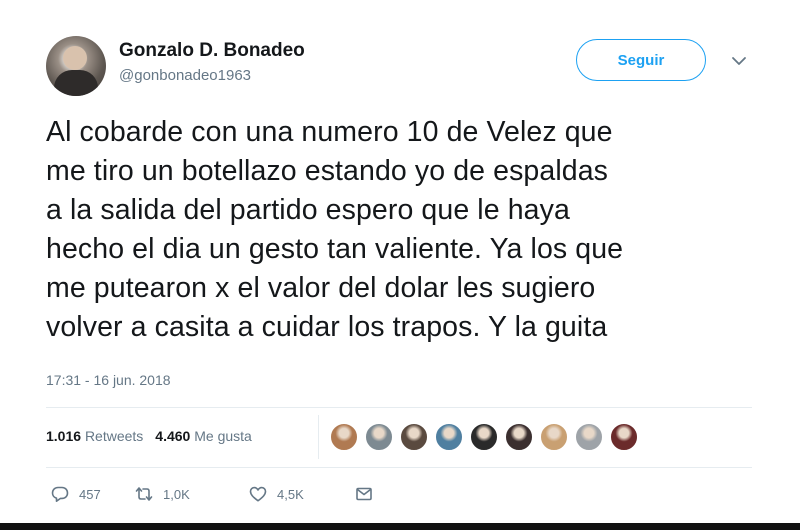 The width and height of the screenshot is (800, 530). What do you see at coordinates (739, 61) in the screenshot?
I see `chevron-down-icon` at bounding box center [739, 61].